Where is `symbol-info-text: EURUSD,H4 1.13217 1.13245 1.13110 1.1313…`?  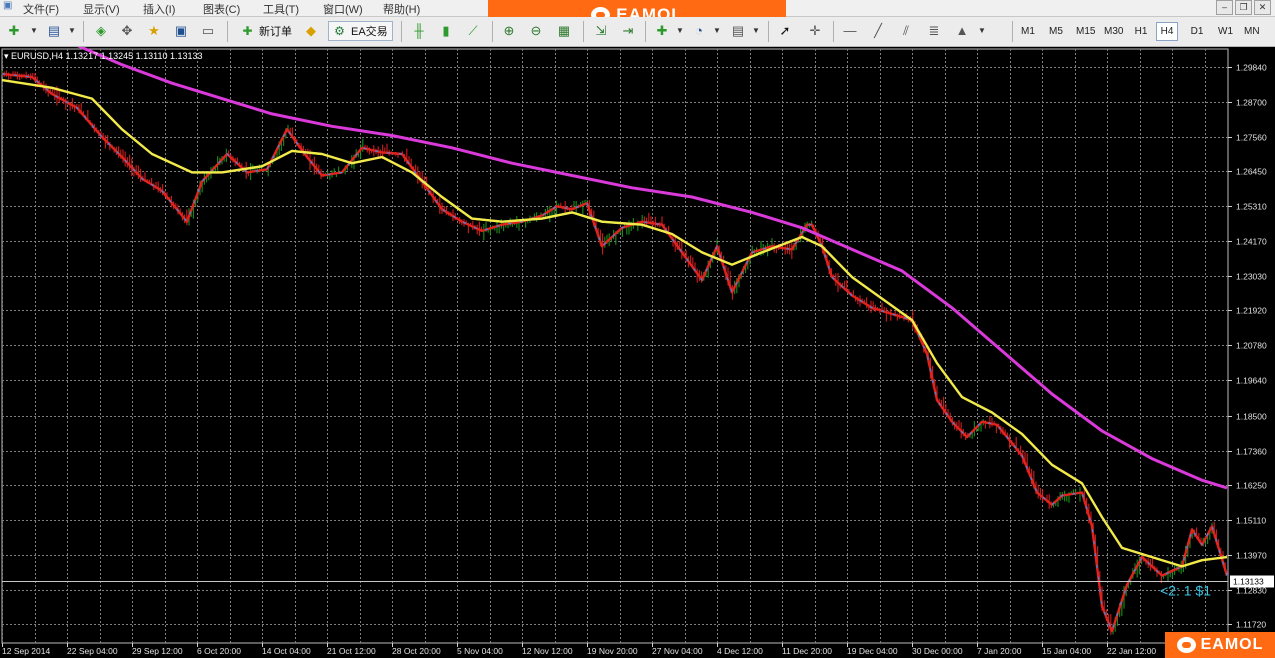 symbol-info-text: EURUSD,H4 1.13217 1.13245 1.13110 1.1313… is located at coordinates (107, 56).